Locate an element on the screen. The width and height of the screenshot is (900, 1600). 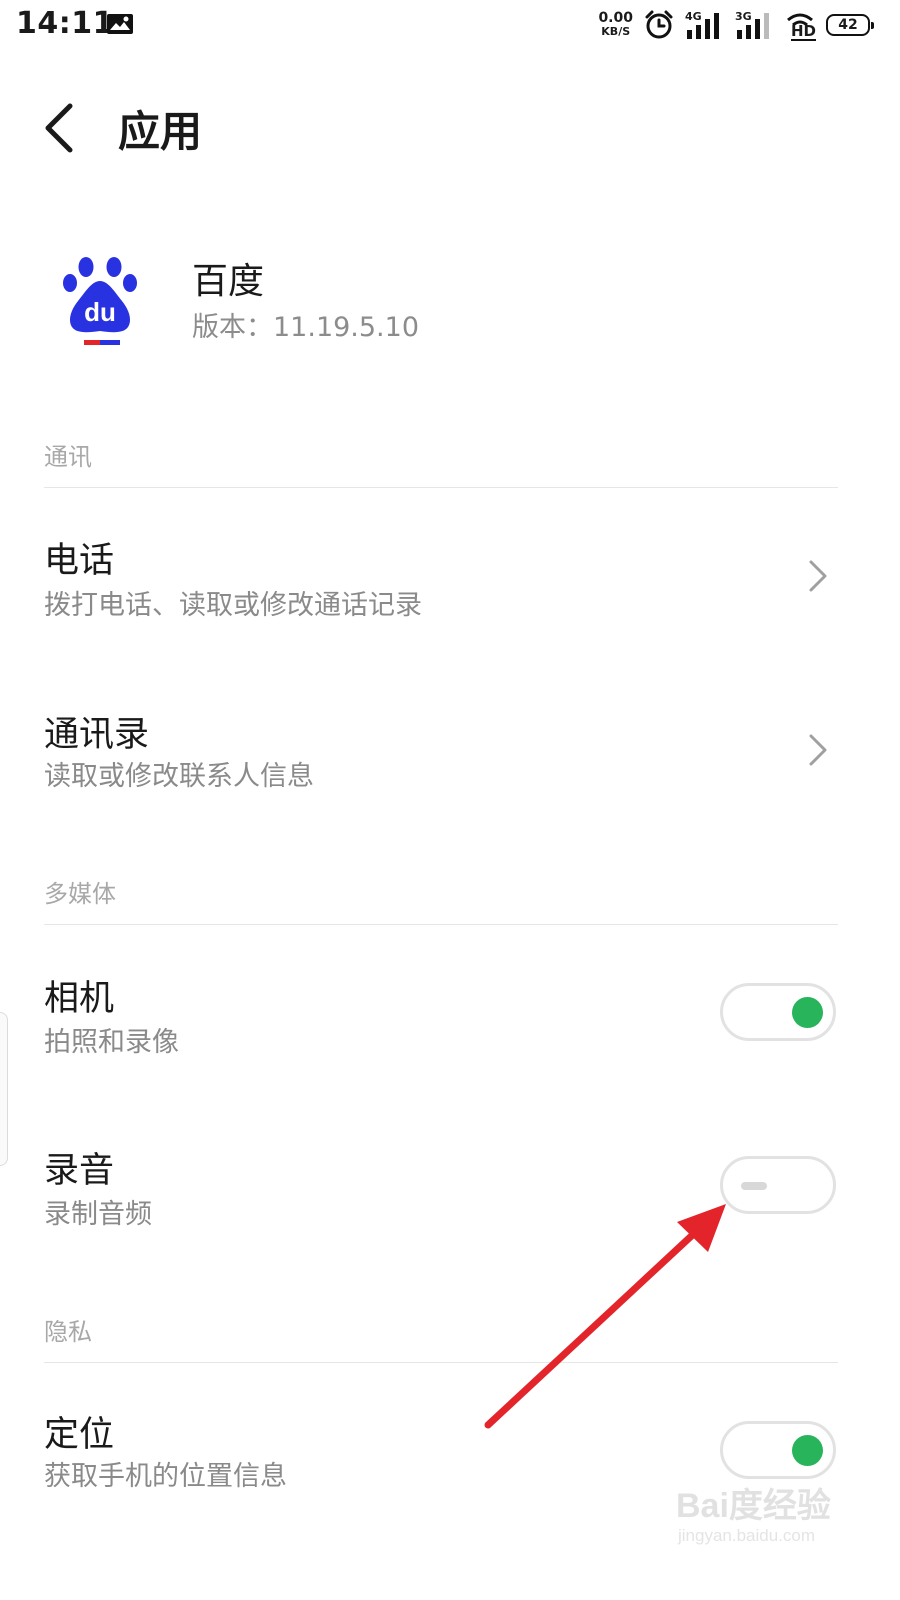
side-edge-handle is located at coordinates (4, 1089).